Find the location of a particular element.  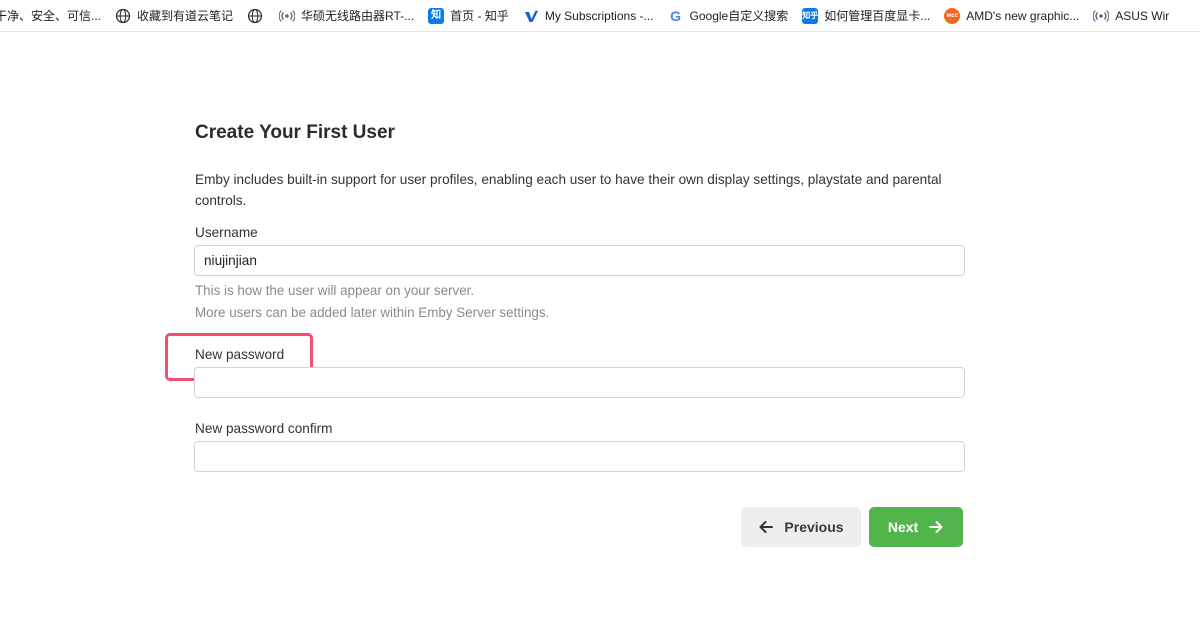

arrow-right-icon is located at coordinates (936, 527).